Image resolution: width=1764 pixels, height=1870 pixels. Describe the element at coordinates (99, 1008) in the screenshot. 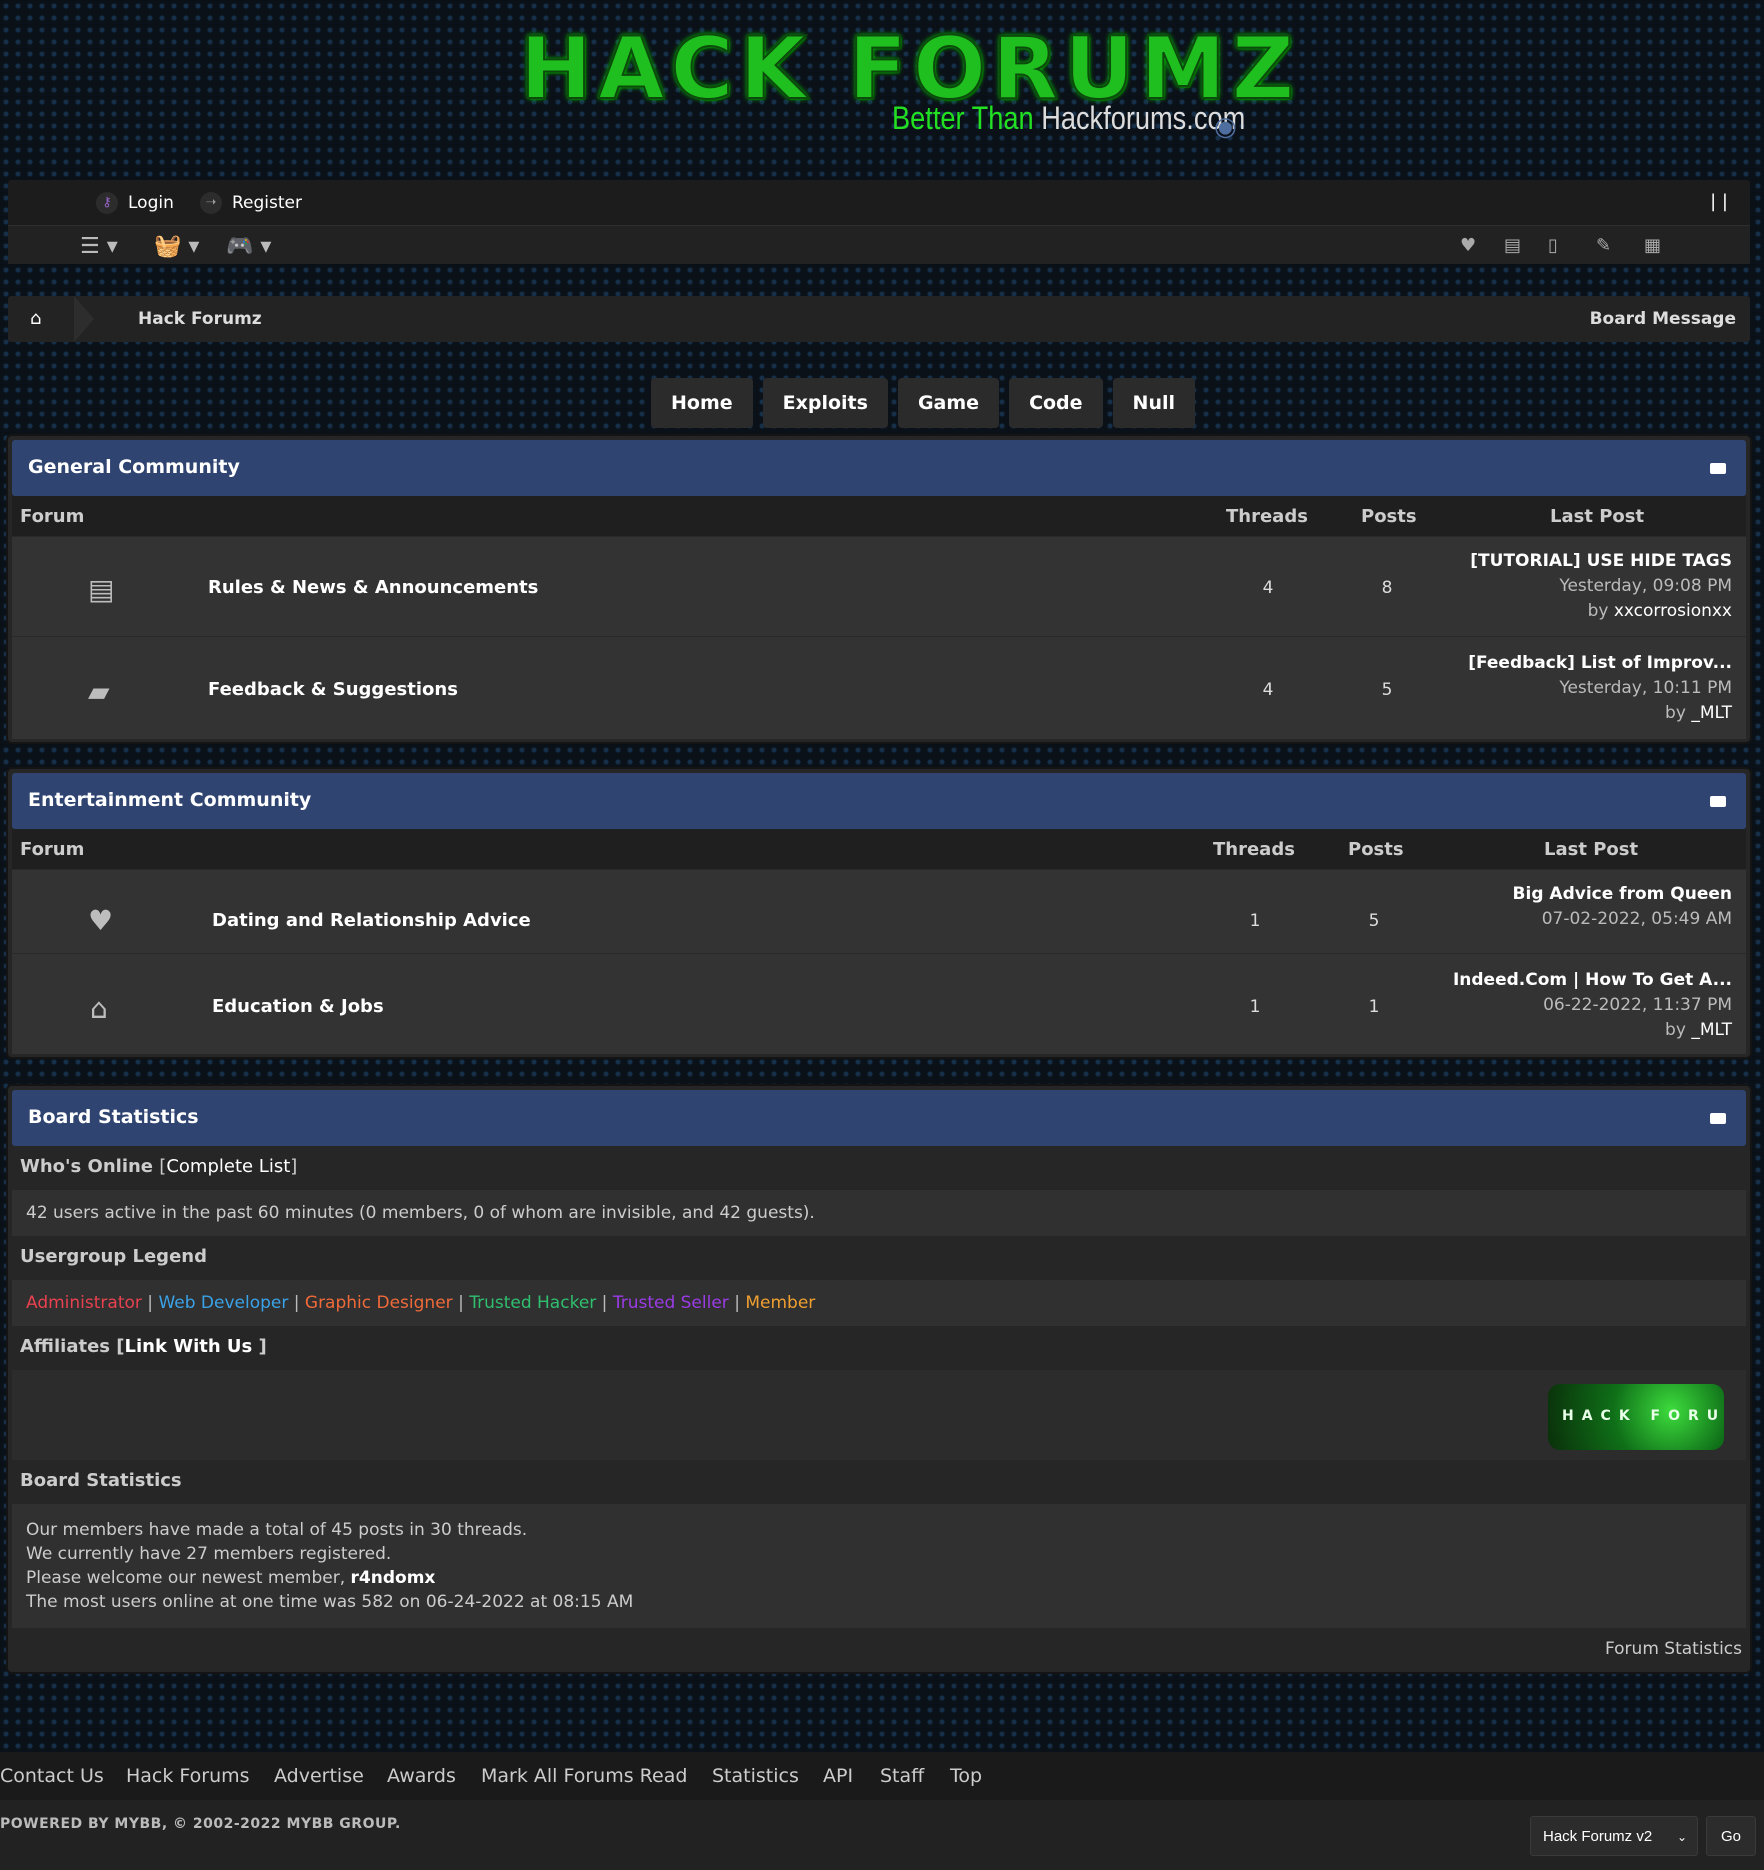

I see `building-icon: ⌂` at that location.